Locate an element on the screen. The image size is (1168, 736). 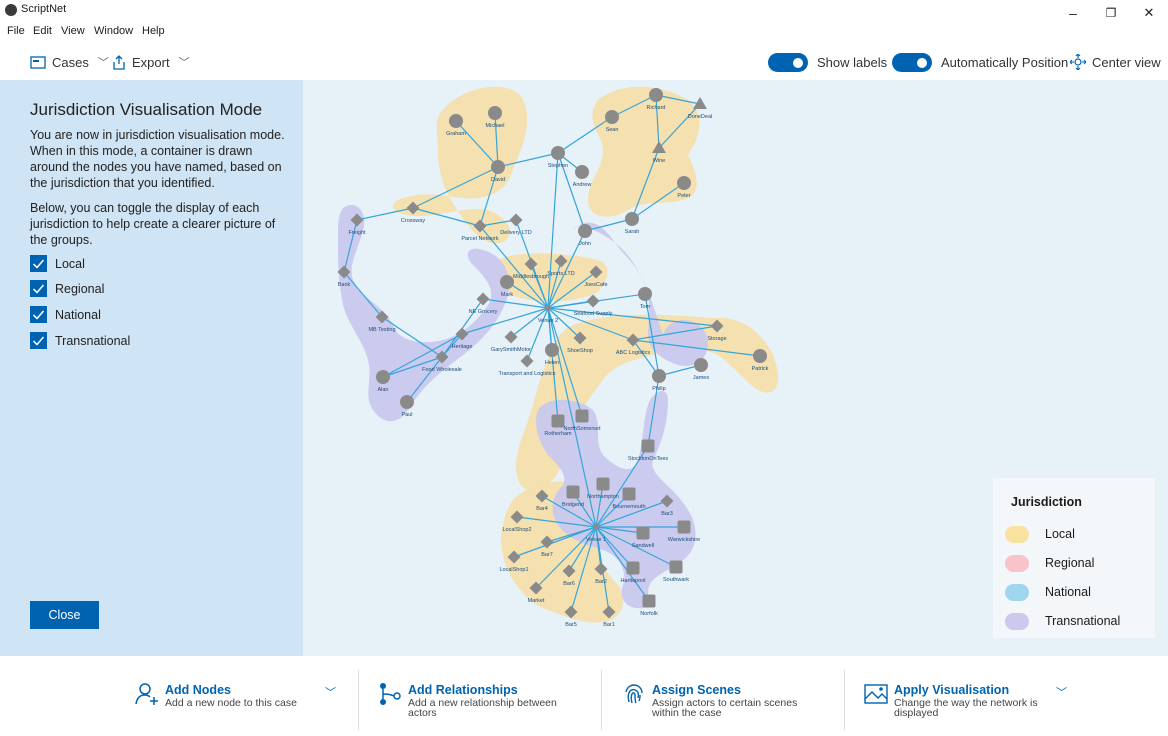
close-window-button: ✕ is located at coordinates (1149, 13).